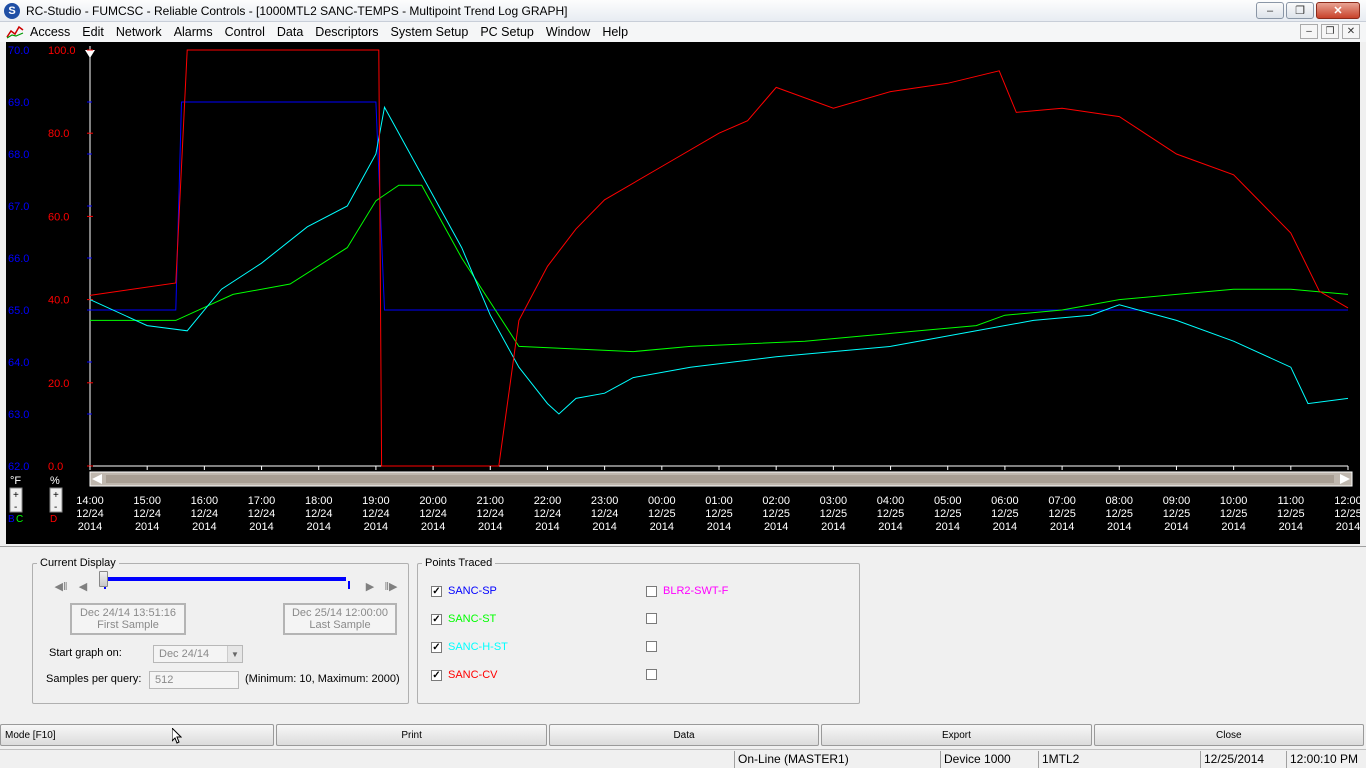 Image resolution: width=1366 pixels, height=768 pixels. What do you see at coordinates (989, 759) in the screenshot?
I see `device-status: Device 1000` at bounding box center [989, 759].